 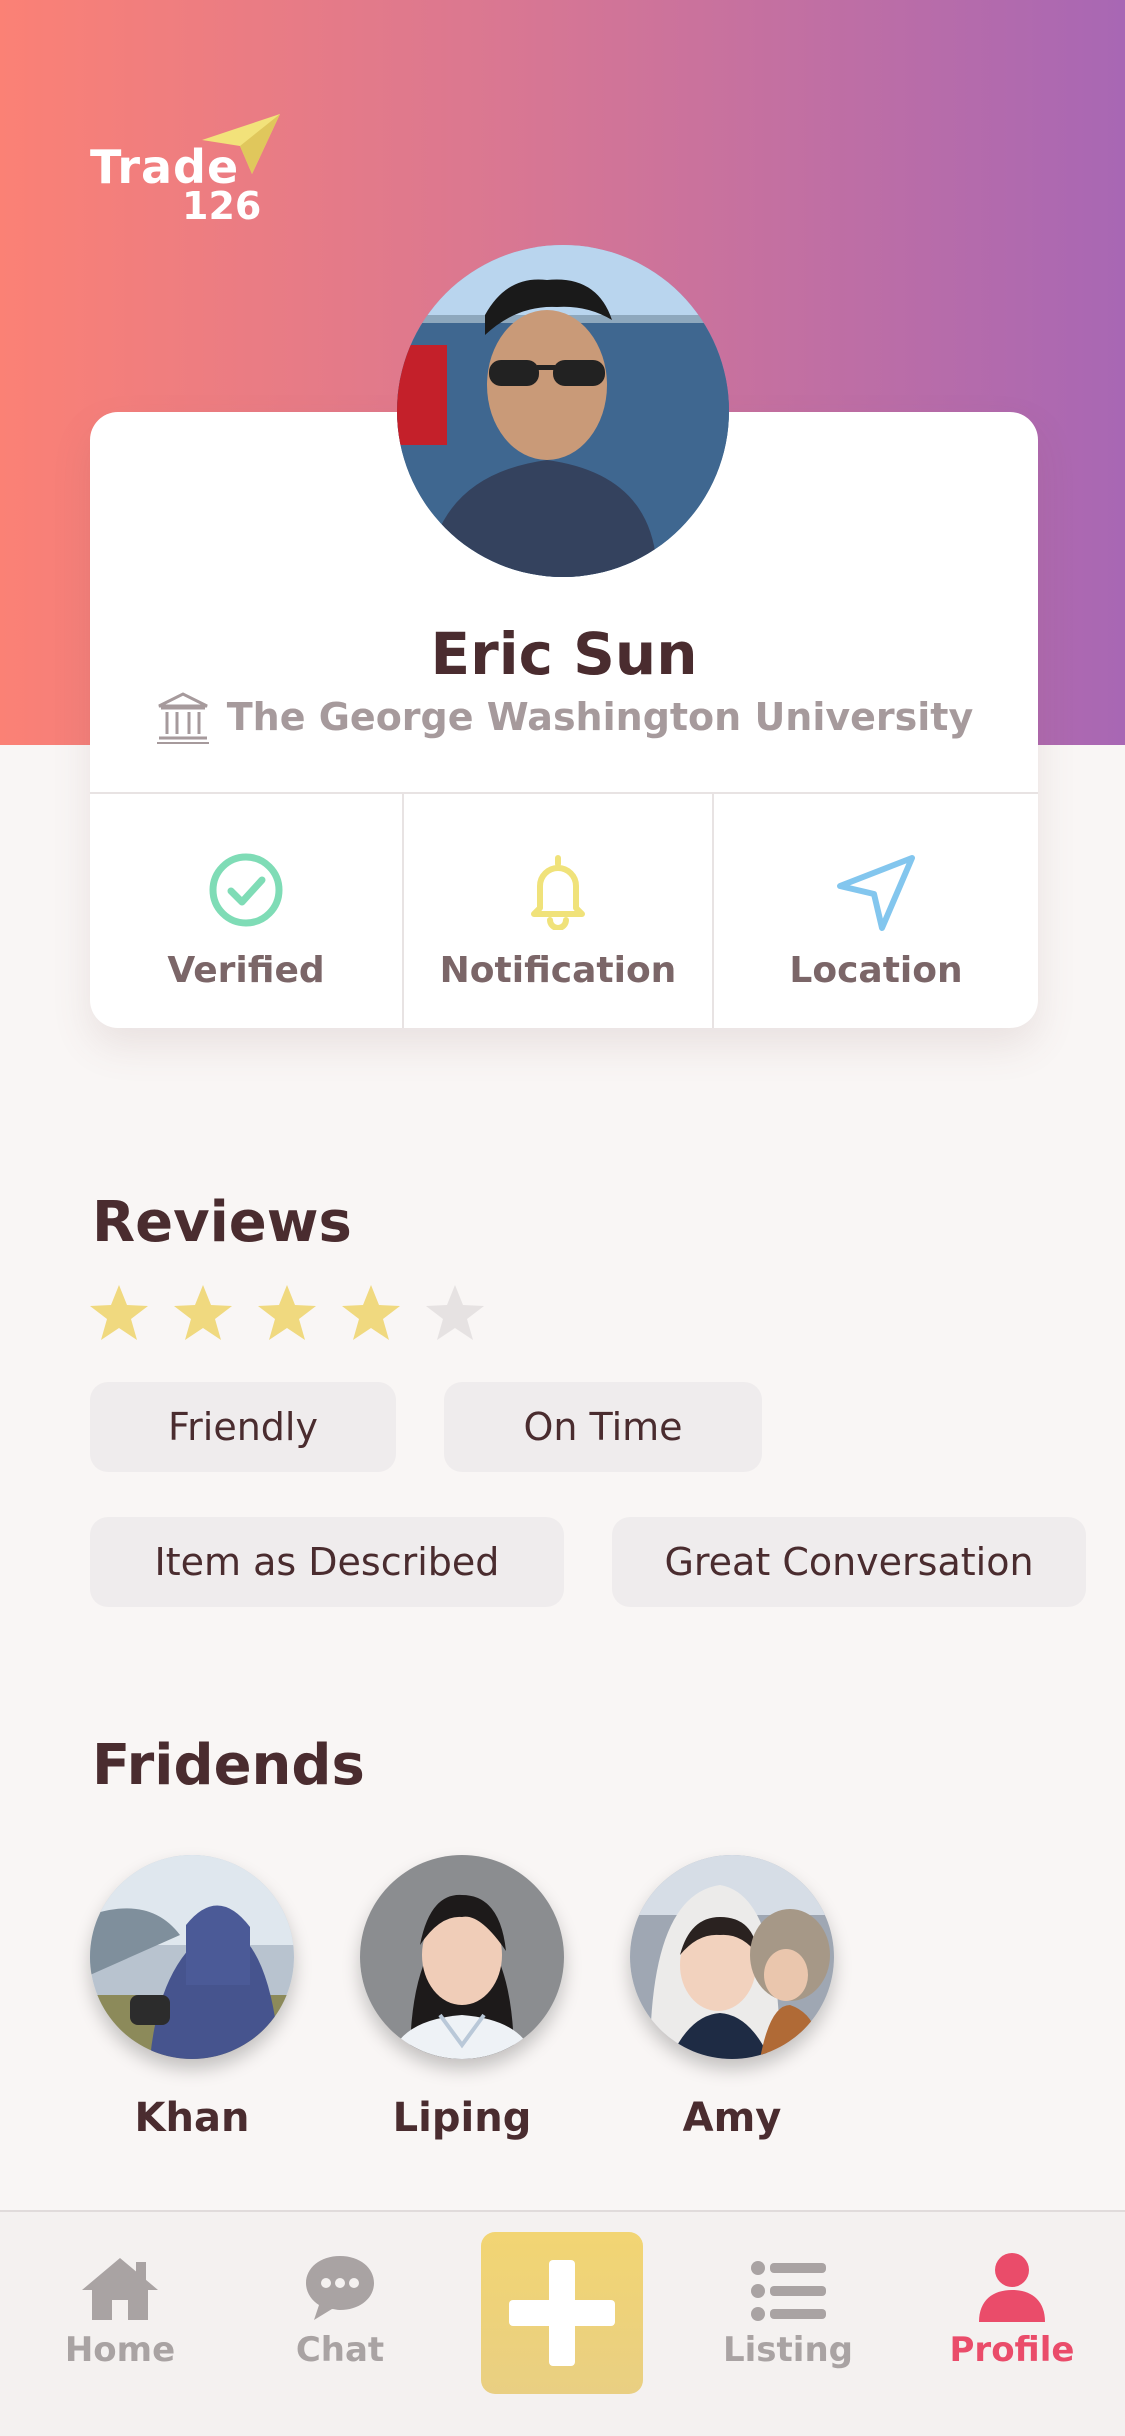 I want to click on tab-profile: Profile, so click(x=1012, y=2311).